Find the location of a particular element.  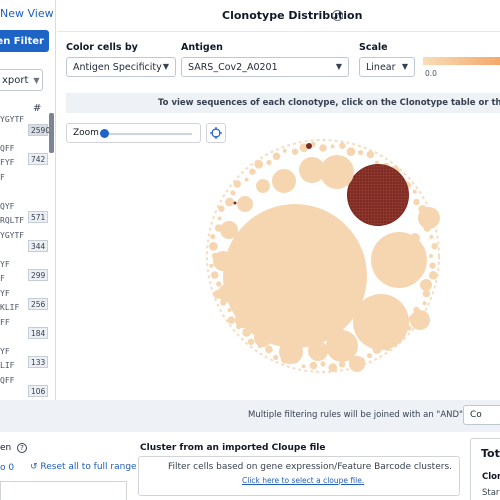

table-scrollbar is located at coordinates (51, 133).